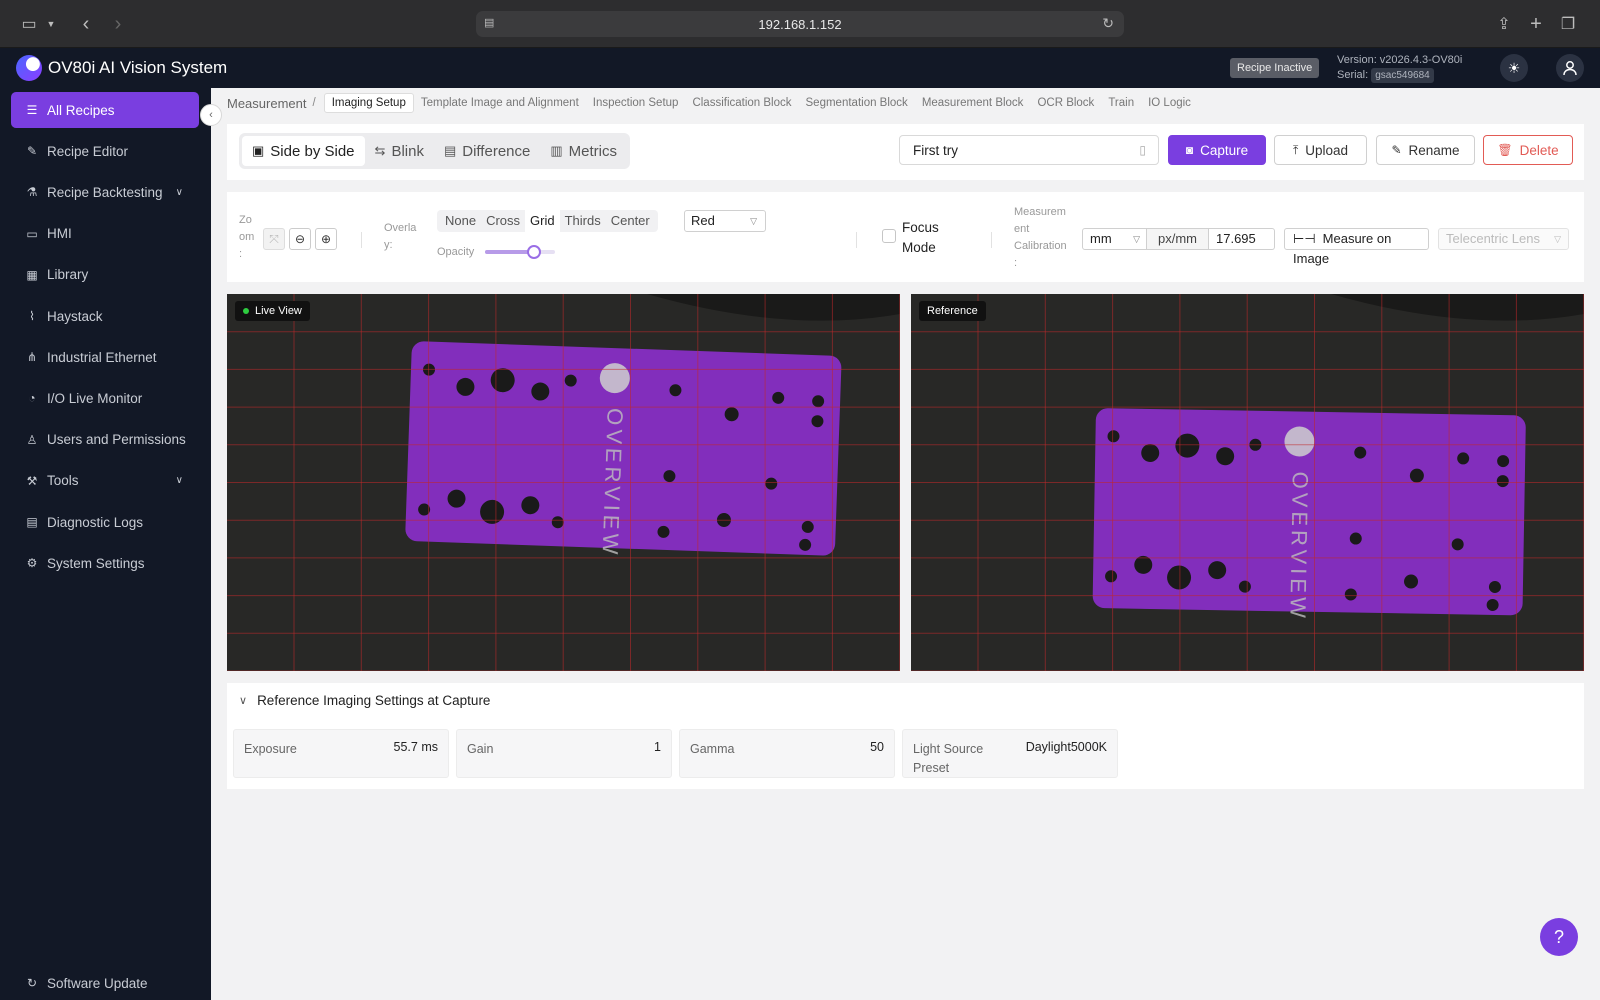 Image resolution: width=1600 pixels, height=1000 pixels. I want to click on list-icon: ☰, so click(32, 110).